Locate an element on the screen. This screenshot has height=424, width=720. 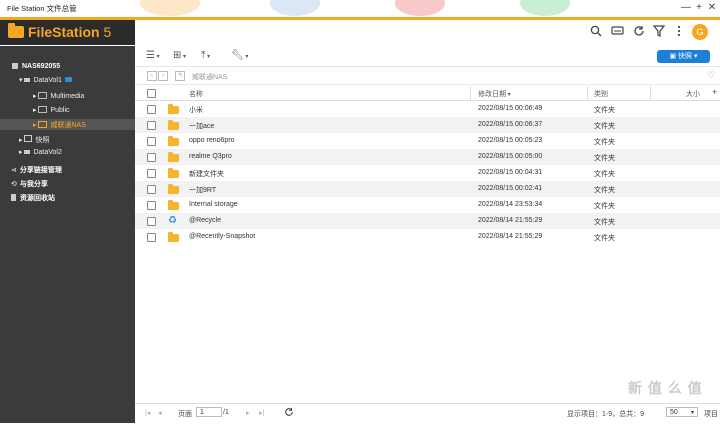
column-size: 大小 is located at coordinates (693, 94).